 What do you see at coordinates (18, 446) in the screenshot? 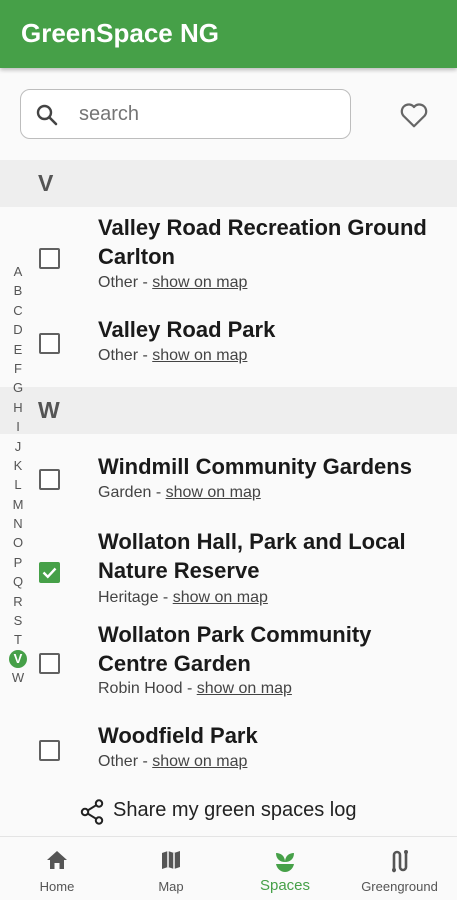
I see `alphabet-letter: J` at bounding box center [18, 446].